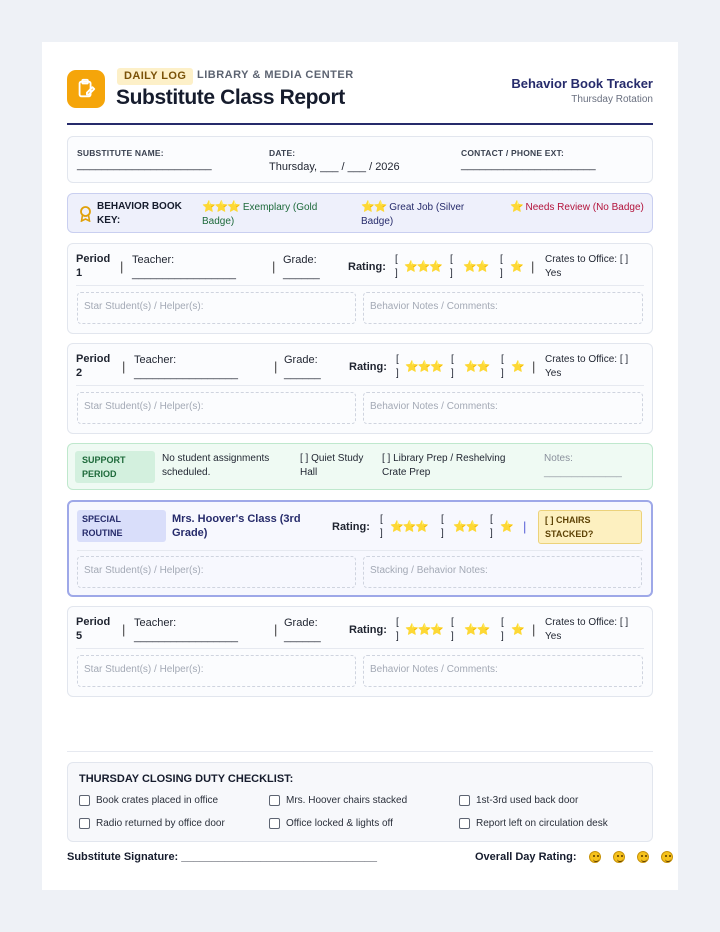 The image size is (720, 932). I want to click on page-title: Substitute Class Report, so click(230, 97).